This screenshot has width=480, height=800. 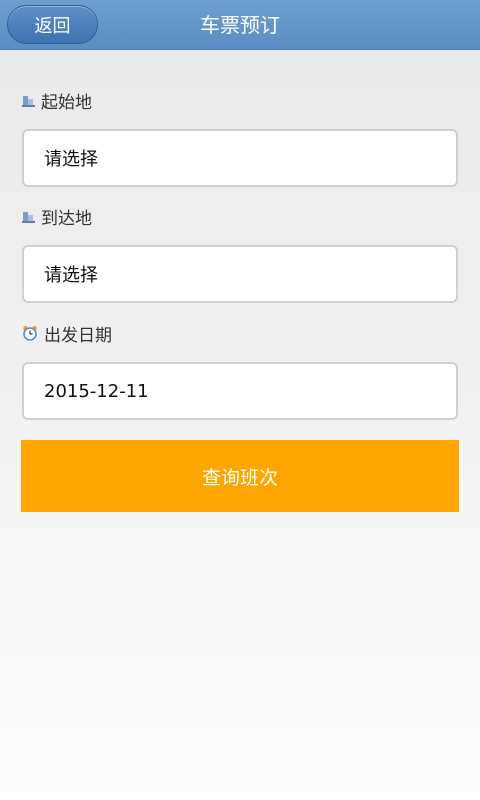 I want to click on date-label: 出发日期, so click(x=78, y=335).